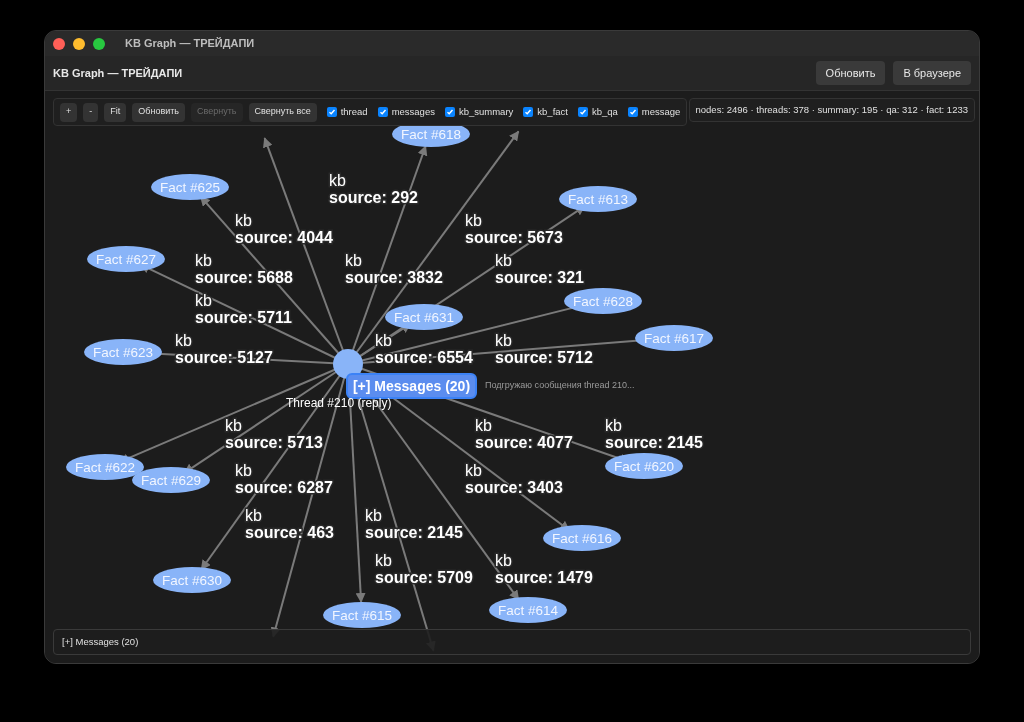  I want to click on header-button: Обновить, so click(850, 73).